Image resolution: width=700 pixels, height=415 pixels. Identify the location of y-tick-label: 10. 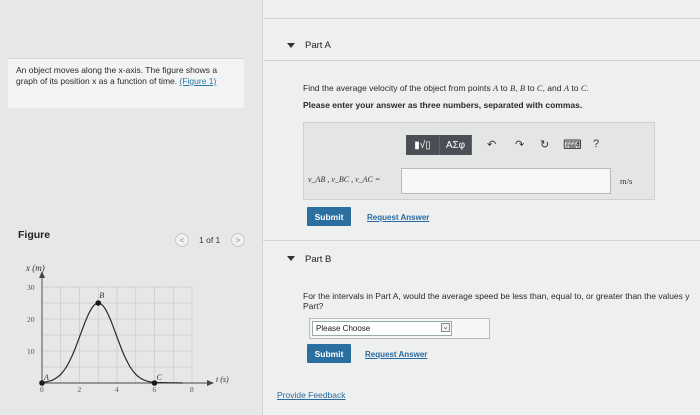
(31, 351).